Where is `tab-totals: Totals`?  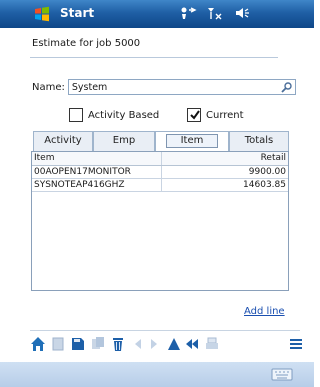
tab-totals: Totals is located at coordinates (259, 141).